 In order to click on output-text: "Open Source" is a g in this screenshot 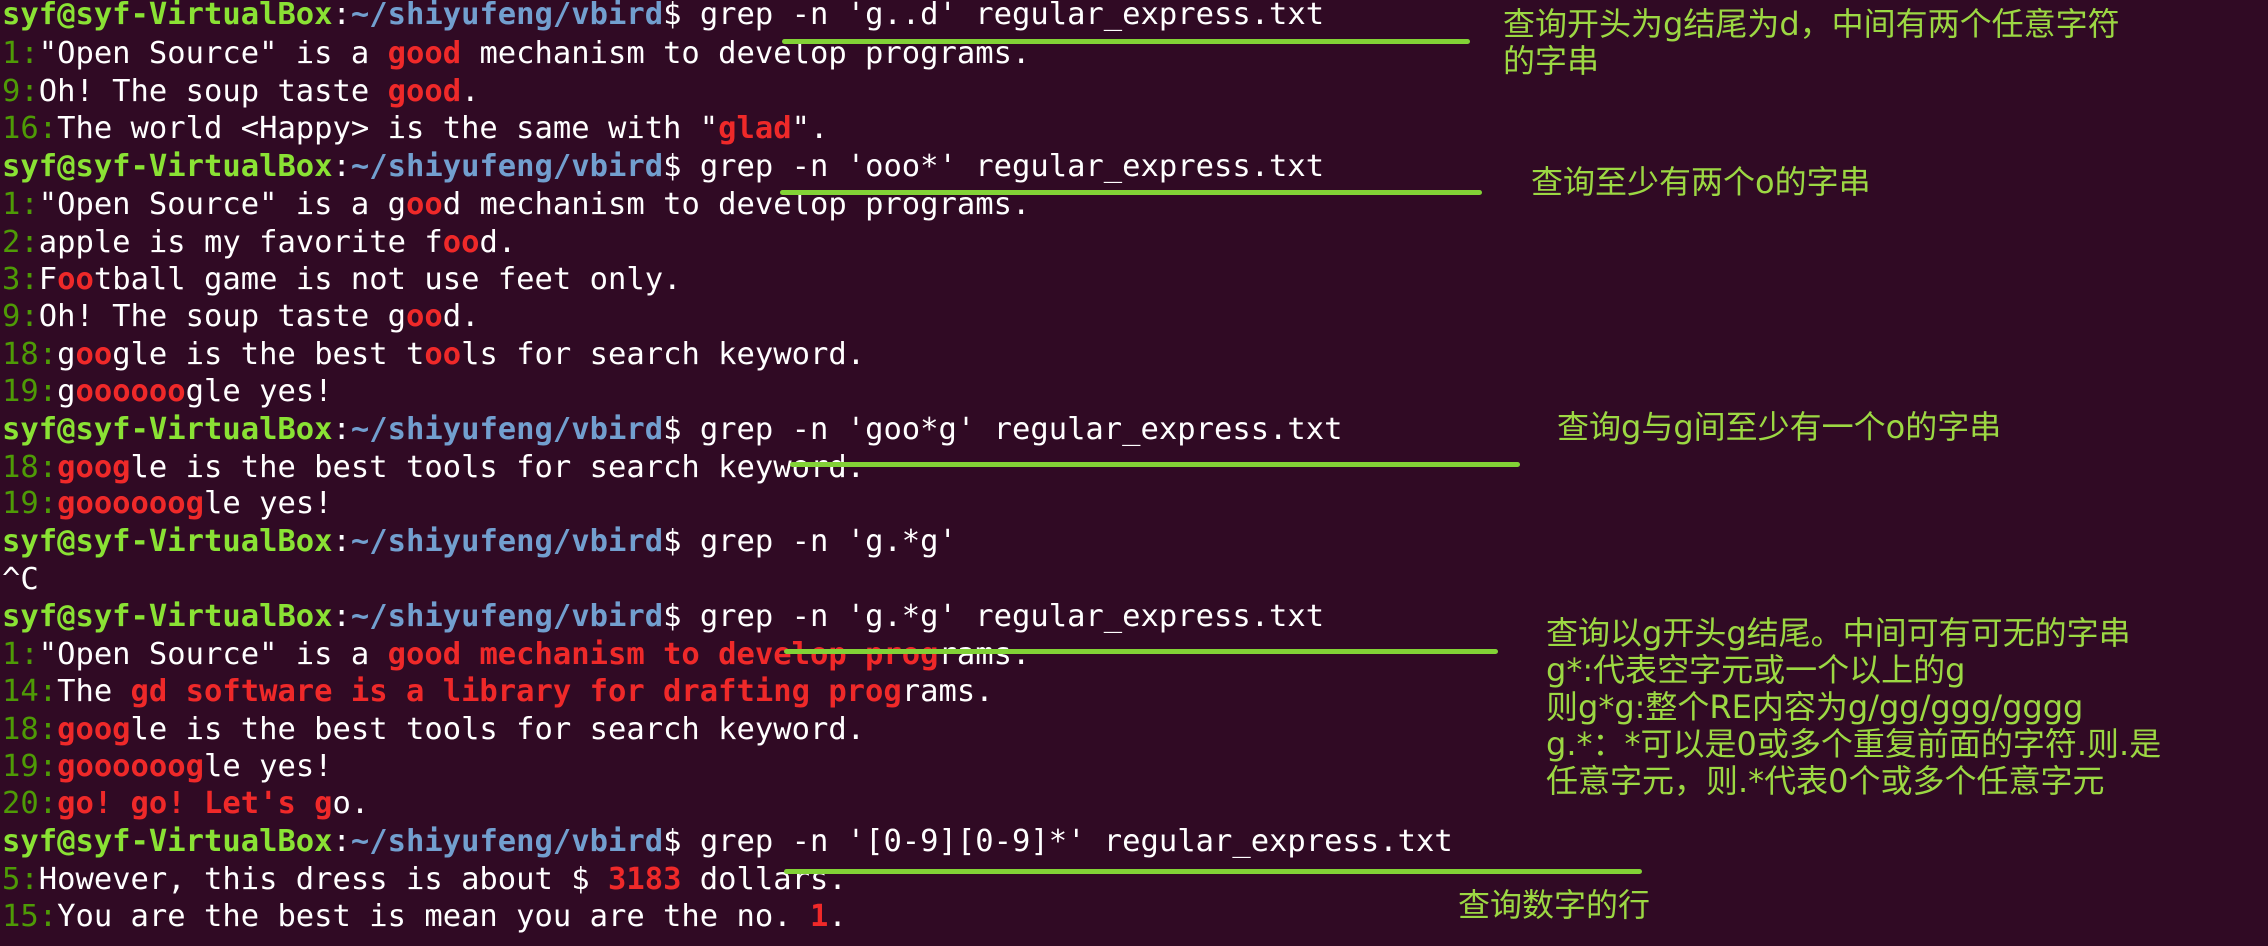, I will do `click(222, 204)`.